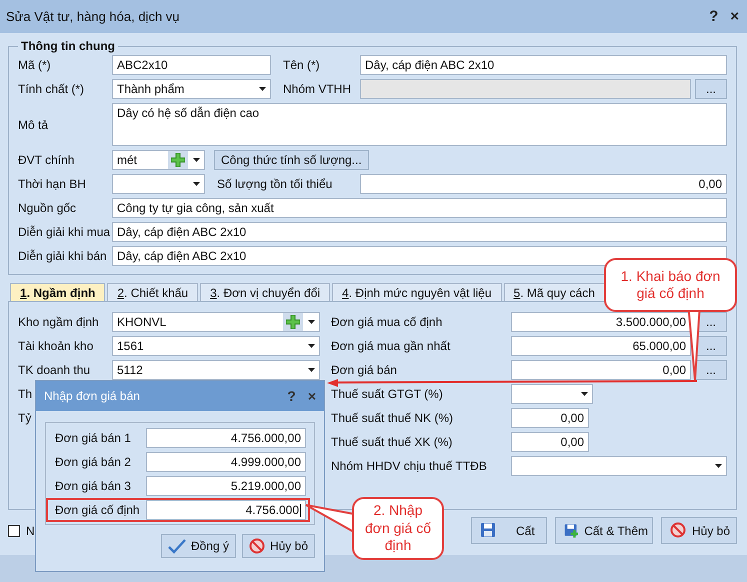 This screenshot has width=747, height=582. Describe the element at coordinates (216, 370) in the screenshot. I see `dropdown-field: 5112` at that location.